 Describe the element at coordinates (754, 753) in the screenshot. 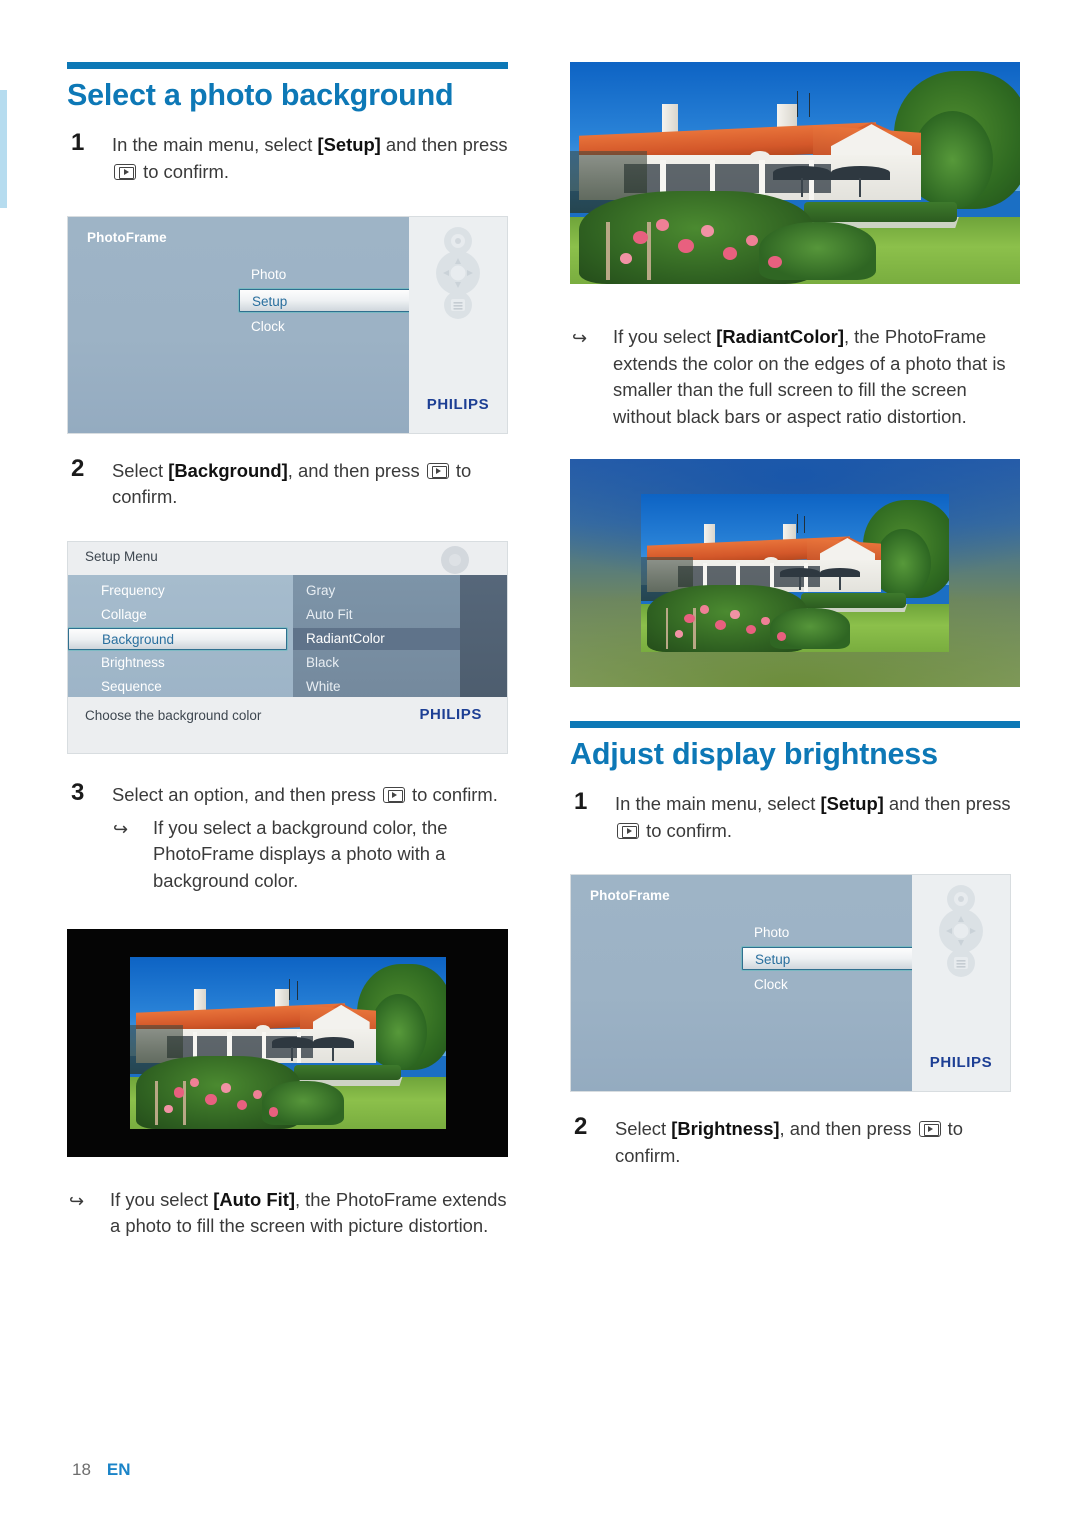

I see `page-title-adjust-display-brightness: Adjust display brightness` at that location.